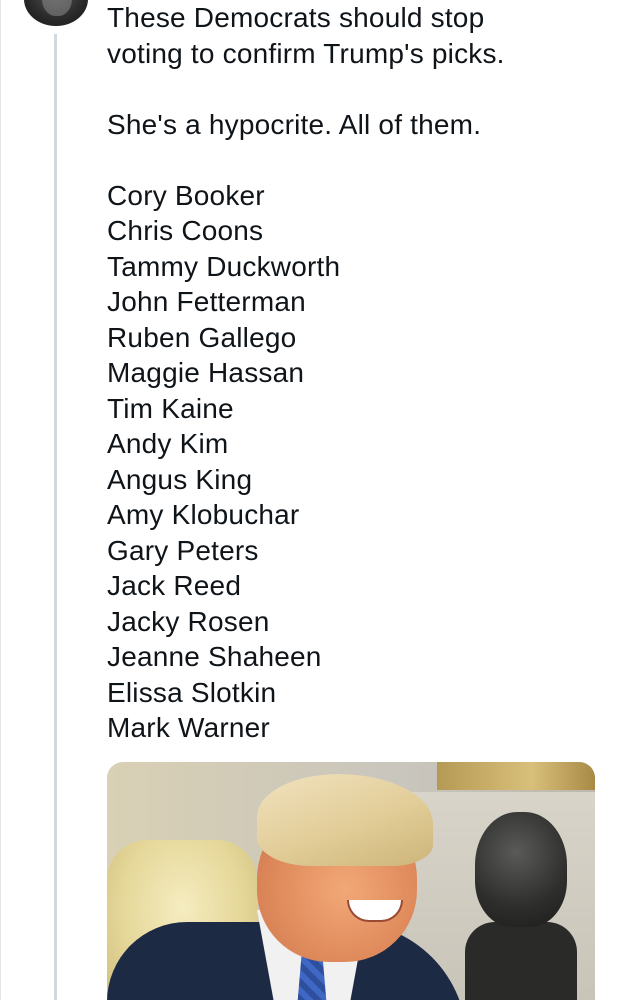 This screenshot has height=1000, width=620. What do you see at coordinates (516, 776) in the screenshot?
I see `background-trim` at bounding box center [516, 776].